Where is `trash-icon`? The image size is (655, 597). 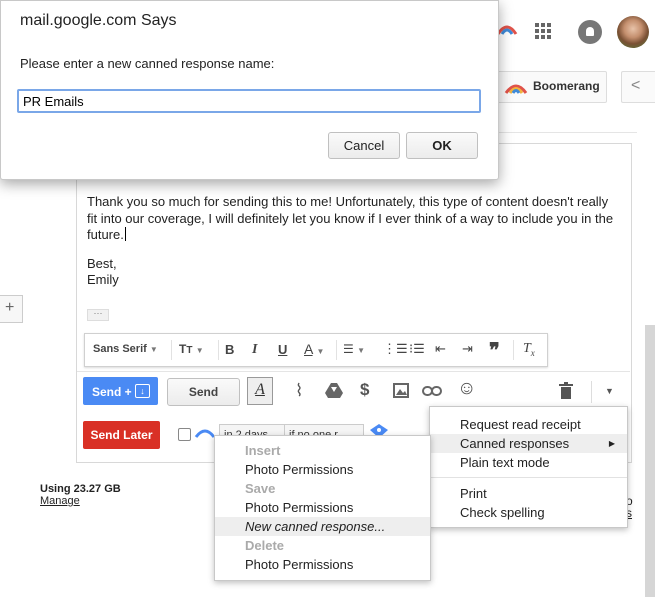
trash-icon is located at coordinates (566, 390).